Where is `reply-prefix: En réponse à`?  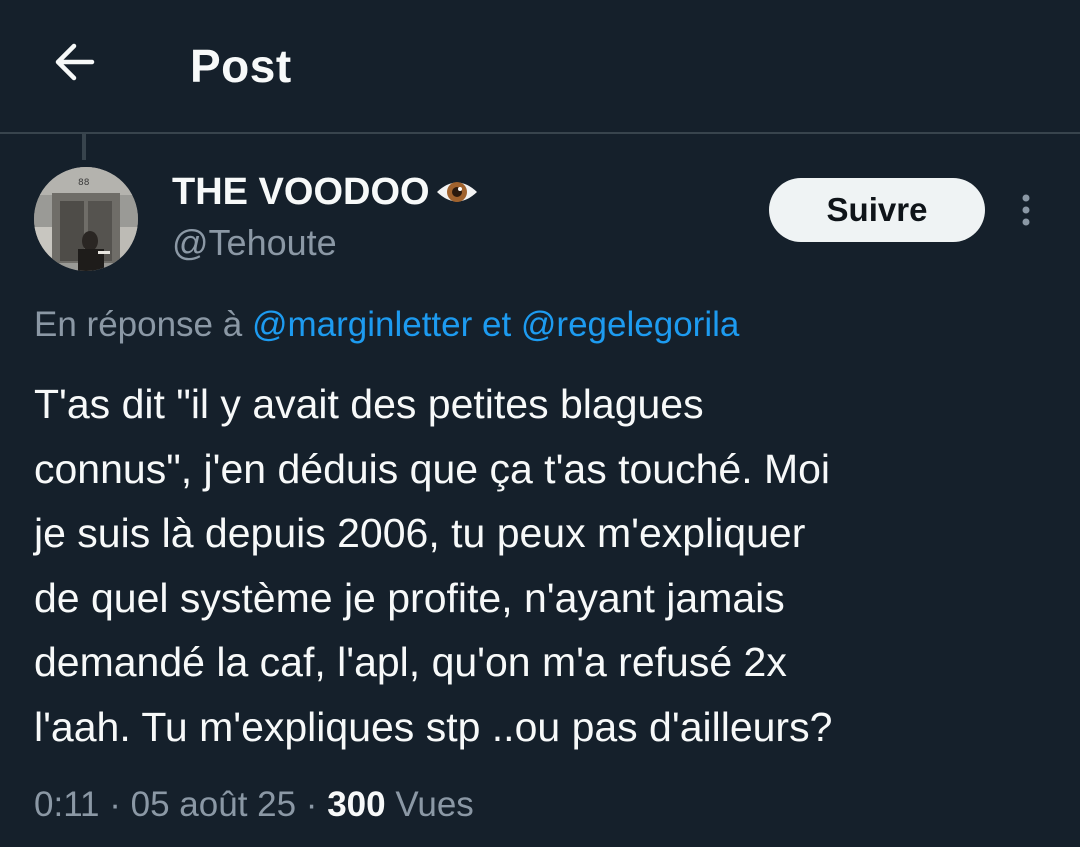 reply-prefix: En réponse à is located at coordinates (143, 324).